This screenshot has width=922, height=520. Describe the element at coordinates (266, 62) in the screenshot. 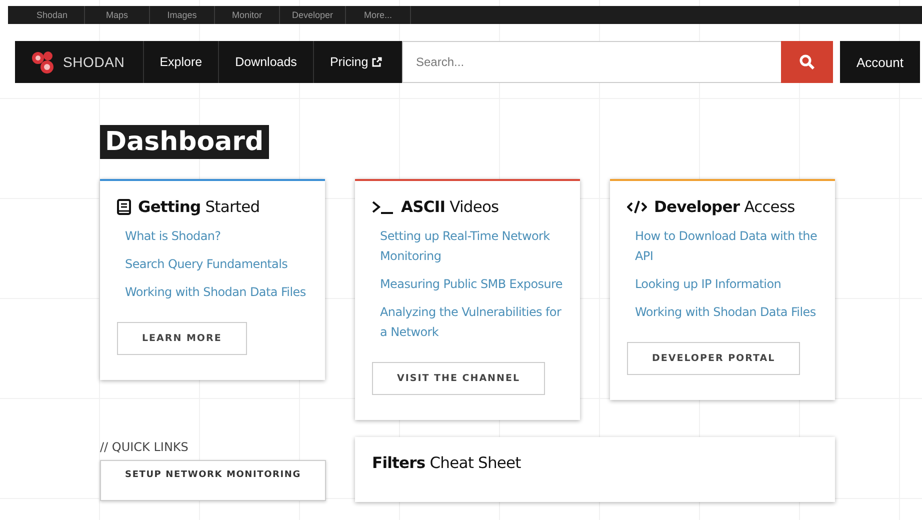

I see `nav-link: Downloads` at that location.